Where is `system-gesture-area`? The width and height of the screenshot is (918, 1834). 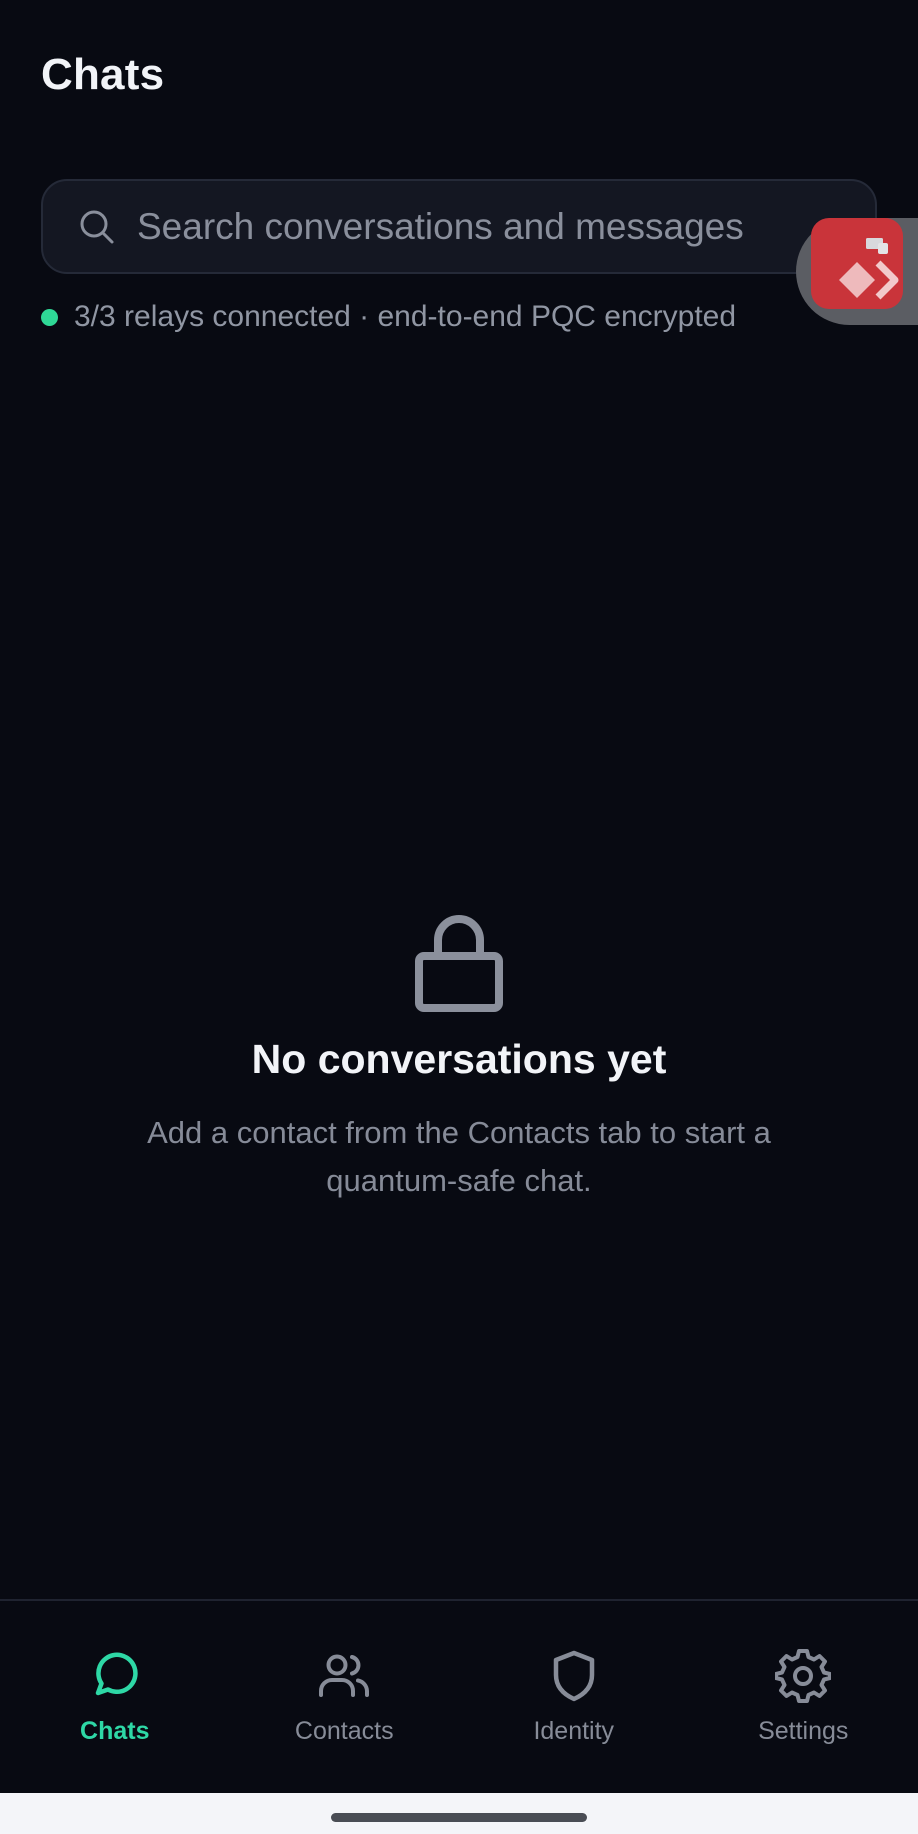
system-gesture-area is located at coordinates (459, 1813).